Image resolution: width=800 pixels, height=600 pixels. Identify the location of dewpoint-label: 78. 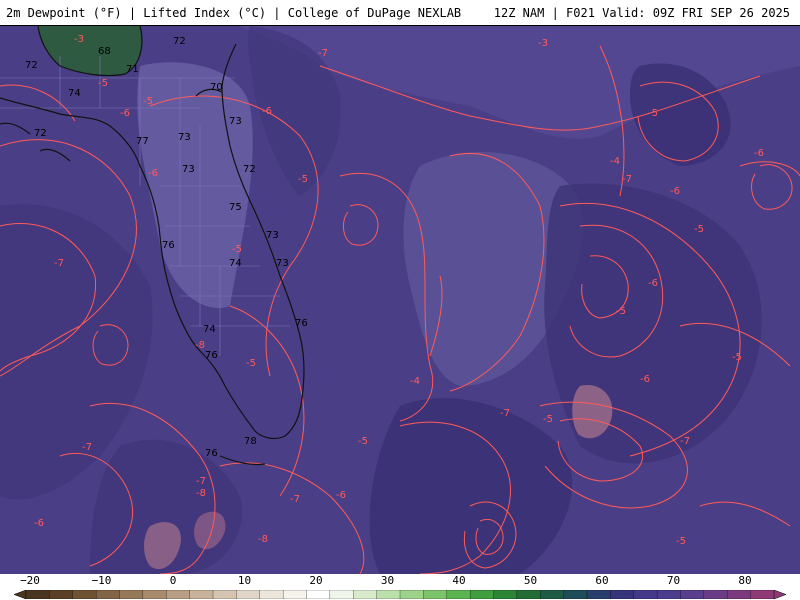
(250, 441).